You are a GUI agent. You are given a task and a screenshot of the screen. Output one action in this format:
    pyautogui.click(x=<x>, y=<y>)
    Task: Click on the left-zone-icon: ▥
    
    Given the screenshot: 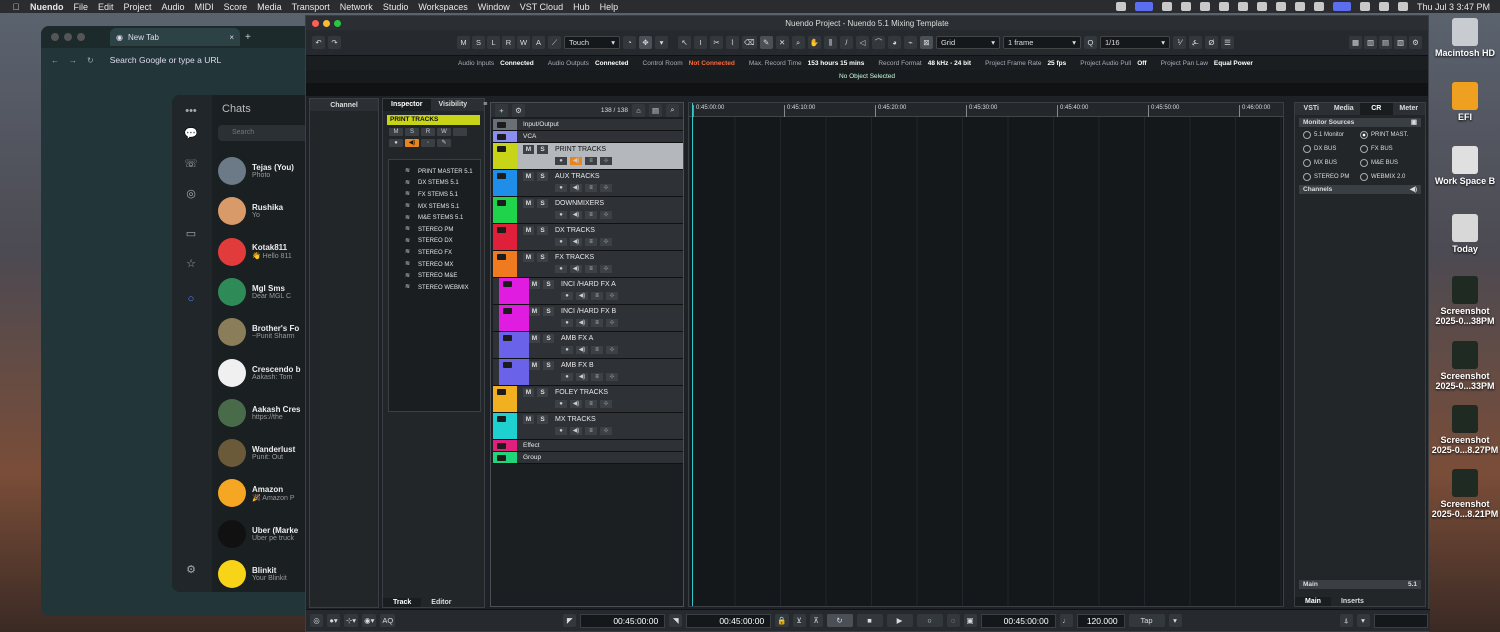 What is the action you would take?
    pyautogui.click(x=1370, y=42)
    